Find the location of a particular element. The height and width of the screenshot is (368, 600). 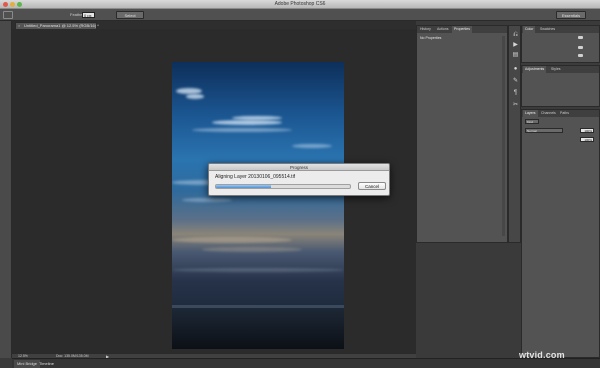

panel-icon-strip: ⎌ ▶ ▤ ● ✎ ¶ ✂ is located at coordinates (514, 134).